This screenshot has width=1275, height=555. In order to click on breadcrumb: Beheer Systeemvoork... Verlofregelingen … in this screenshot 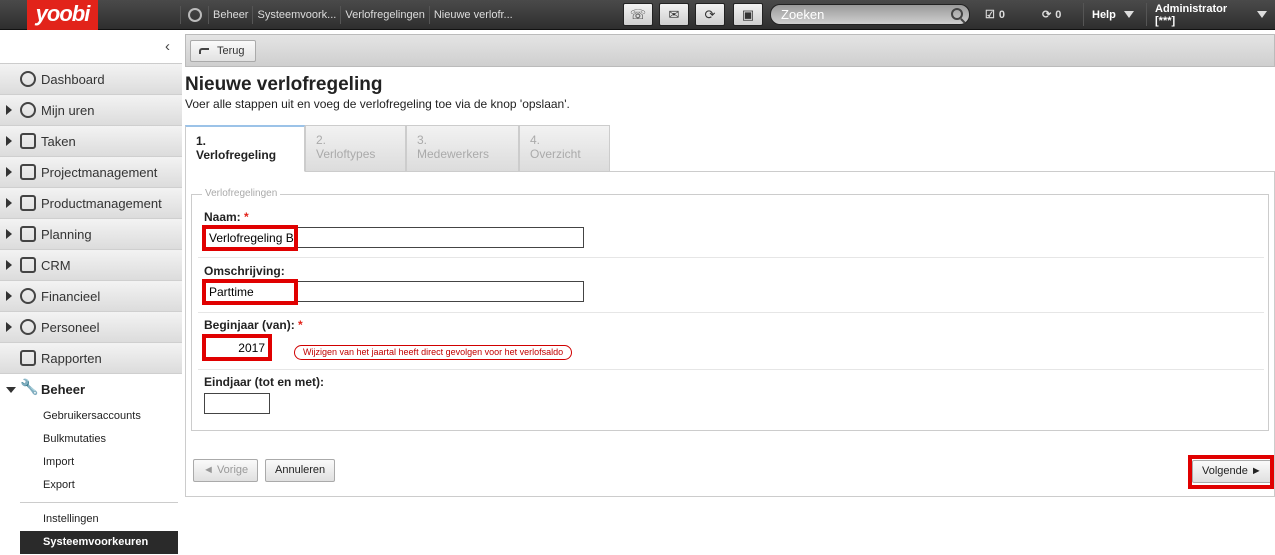, I will do `click(348, 15)`.